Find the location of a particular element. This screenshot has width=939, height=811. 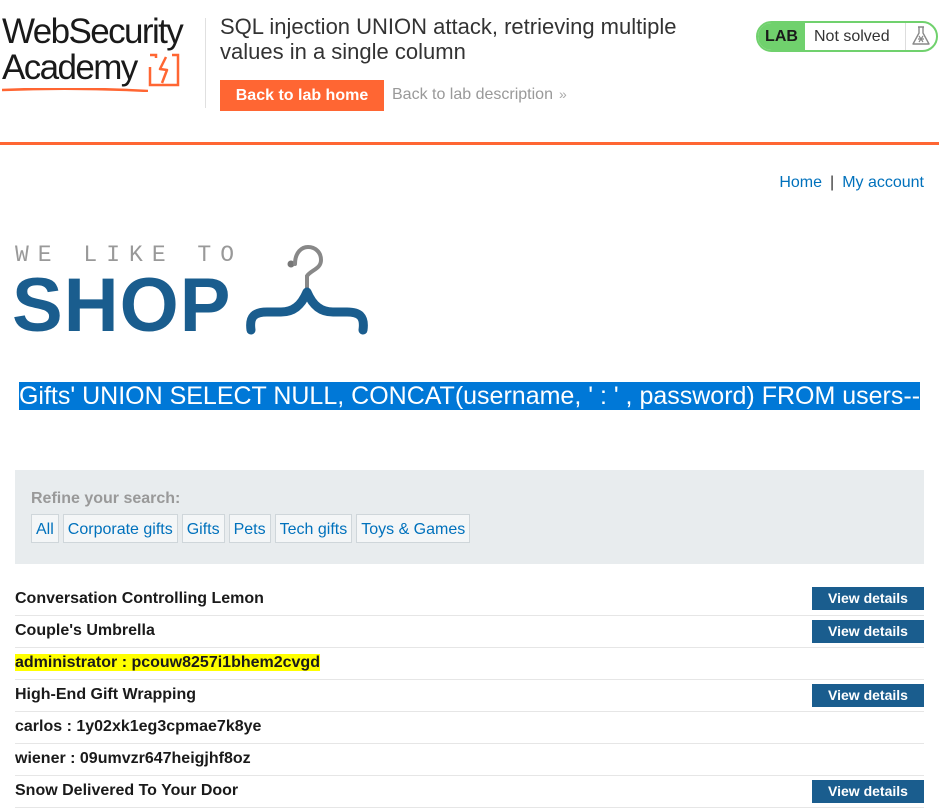

top-nav: Home | My account is located at coordinates (851, 183).